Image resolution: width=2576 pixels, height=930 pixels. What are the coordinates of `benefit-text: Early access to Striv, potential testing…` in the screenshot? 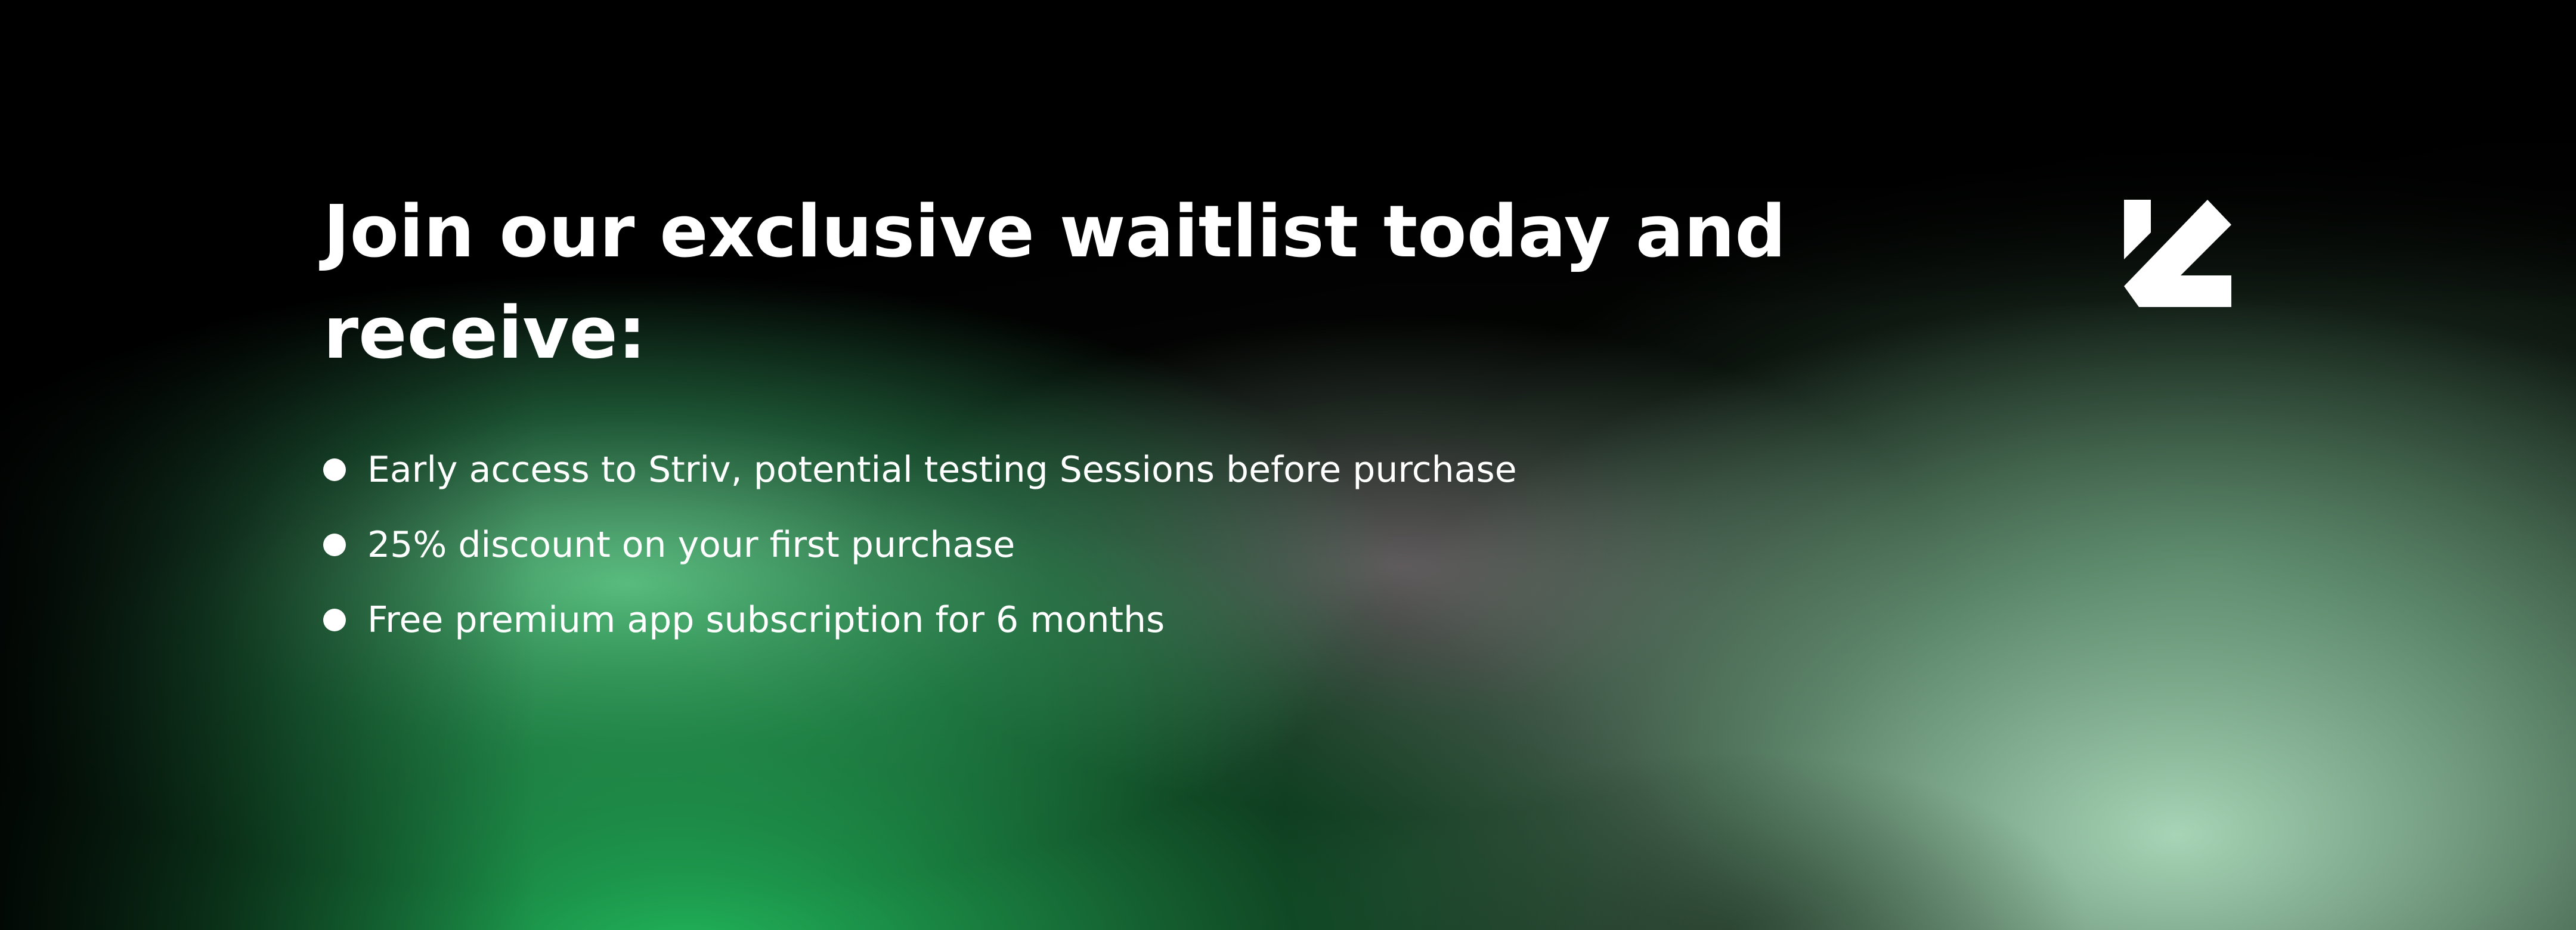 It's located at (942, 470).